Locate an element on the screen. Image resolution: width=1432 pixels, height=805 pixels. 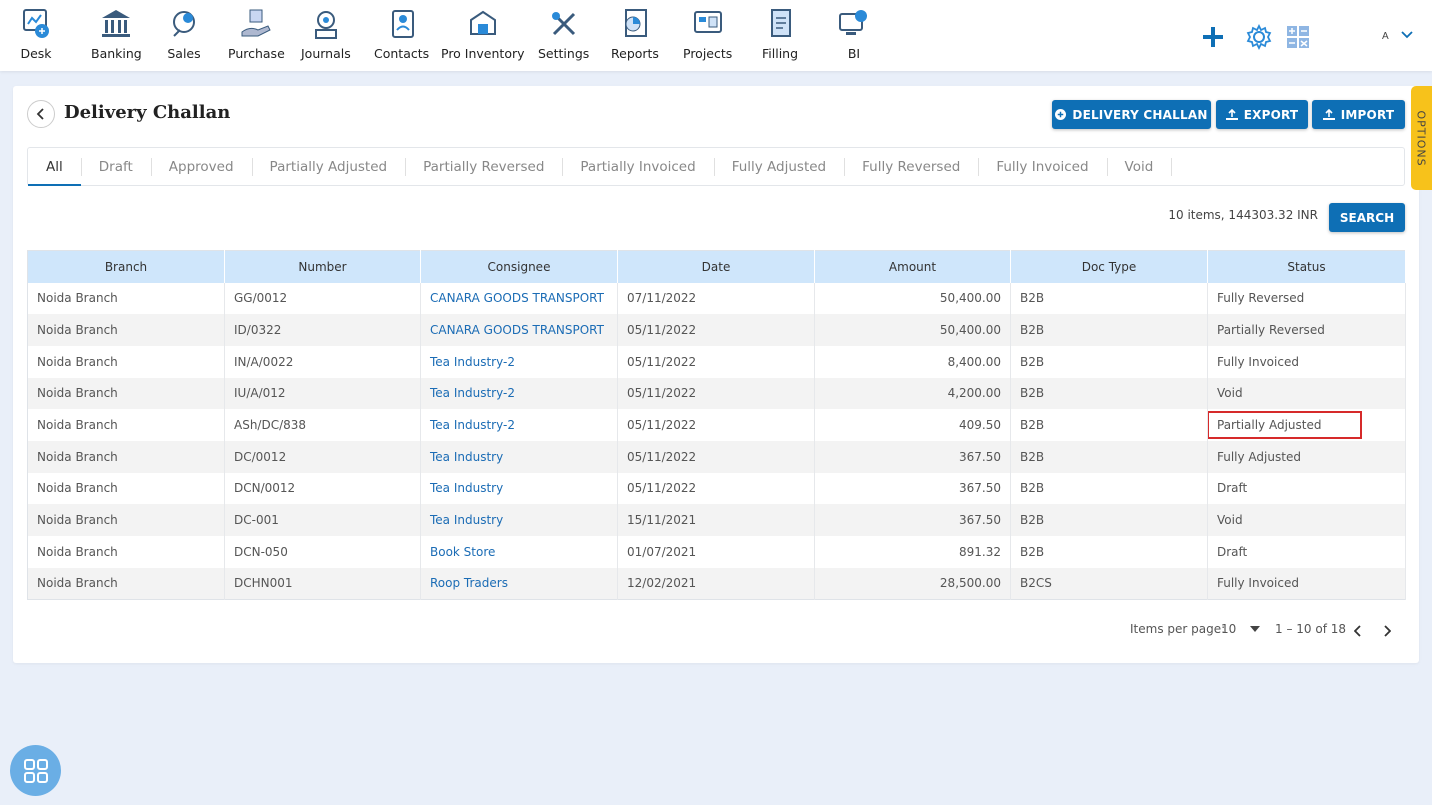
export-button: EXPORT is located at coordinates (1262, 114).